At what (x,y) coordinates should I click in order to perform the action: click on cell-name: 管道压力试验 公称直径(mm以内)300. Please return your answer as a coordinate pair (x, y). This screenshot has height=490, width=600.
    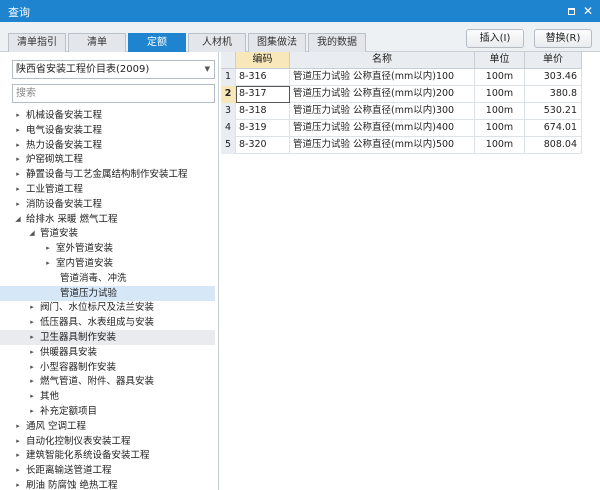
    Looking at the image, I should click on (382, 111).